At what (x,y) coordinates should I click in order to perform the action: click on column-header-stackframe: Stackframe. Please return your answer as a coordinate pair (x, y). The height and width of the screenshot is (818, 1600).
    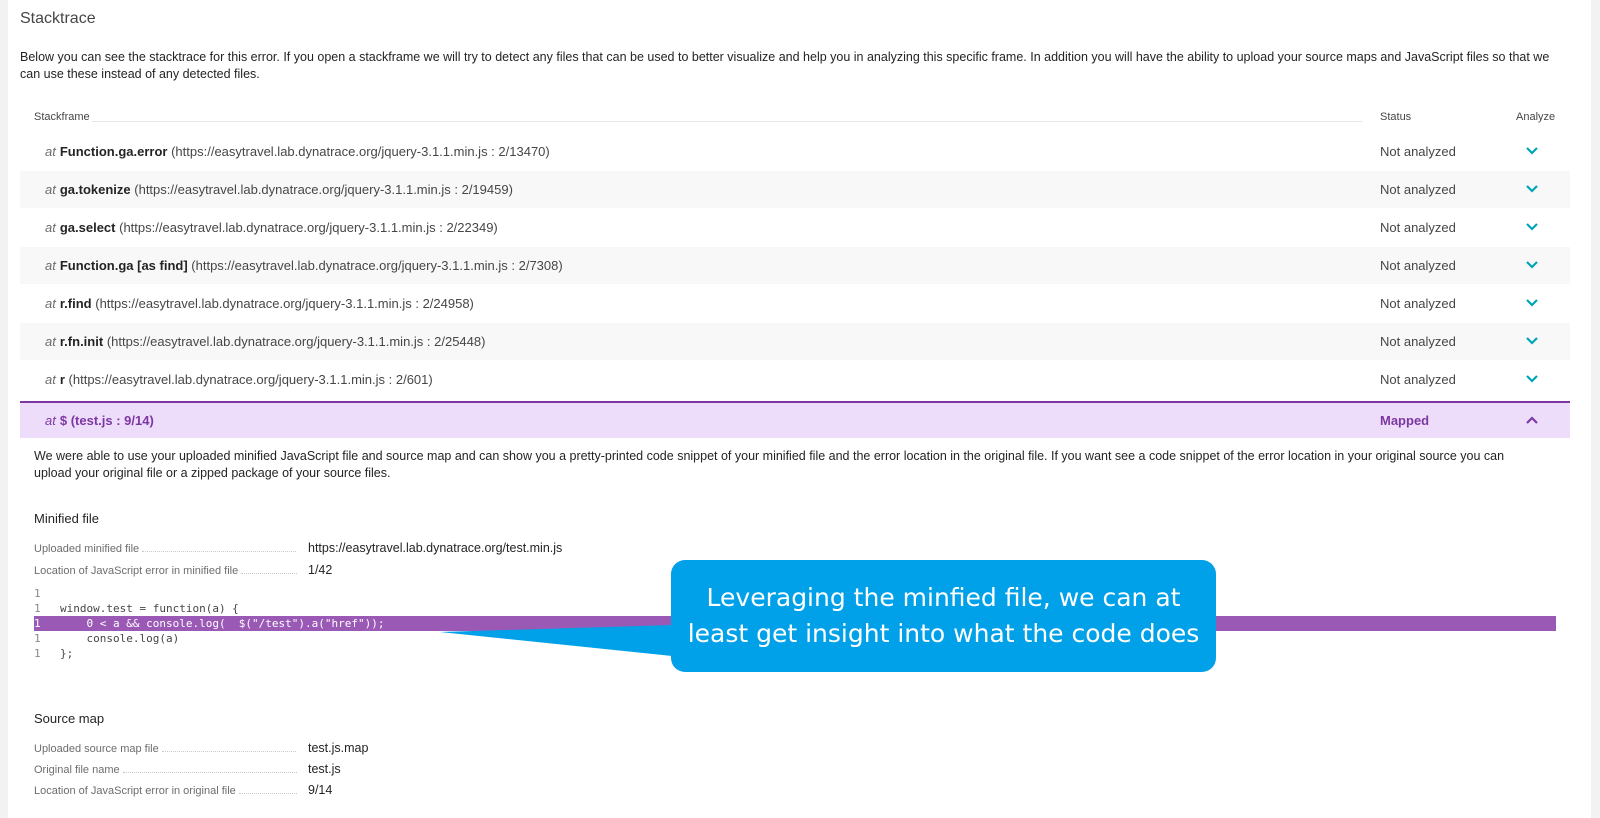
    Looking at the image, I should click on (62, 117).